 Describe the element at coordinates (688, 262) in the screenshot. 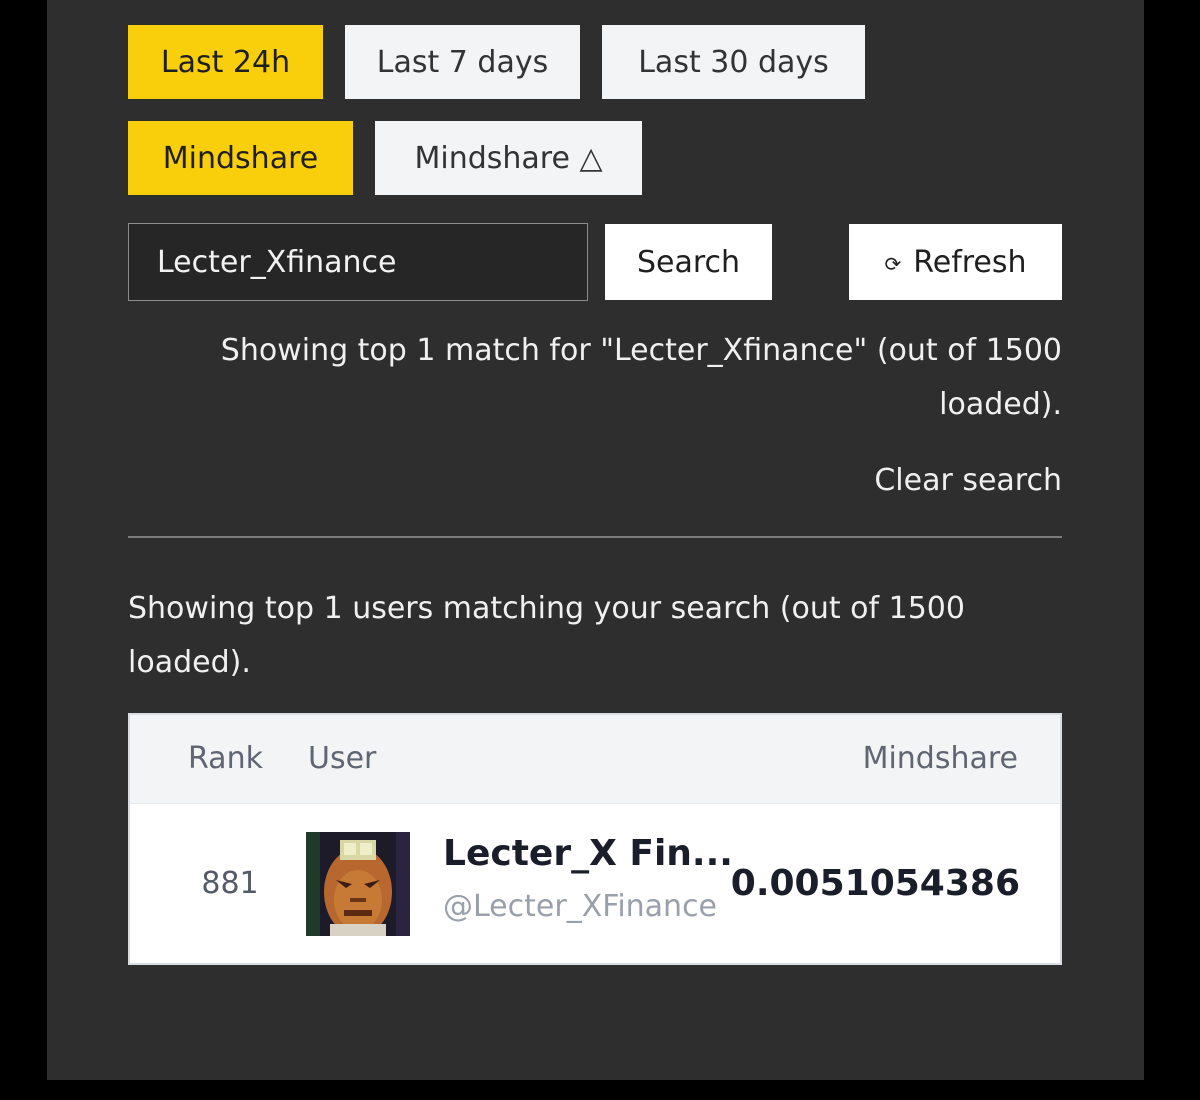

I see `search-button: Search` at that location.